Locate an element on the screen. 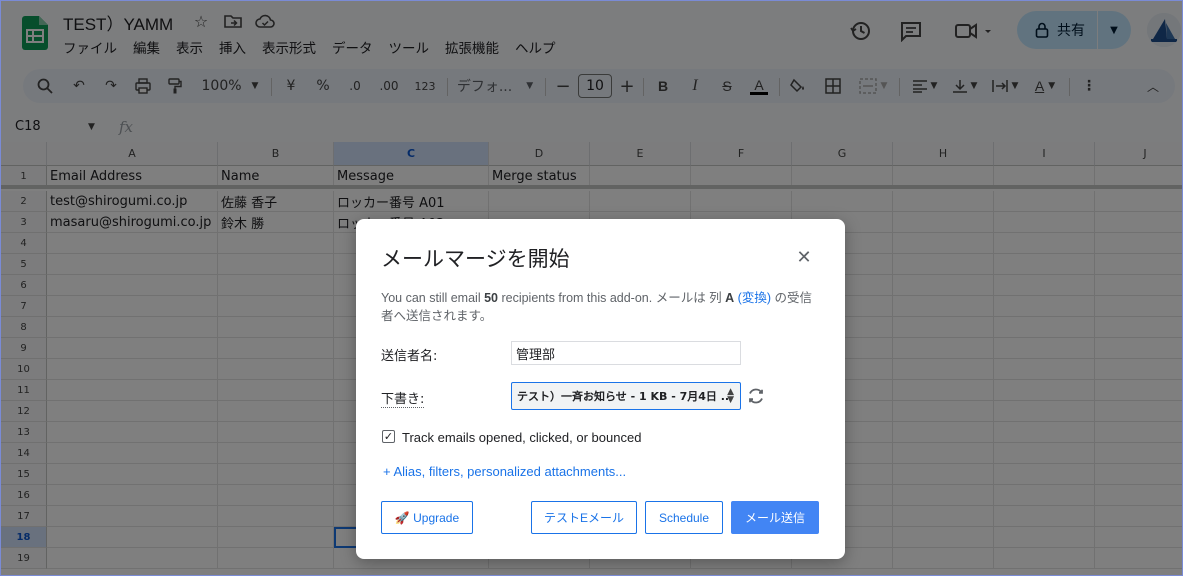  track-emails-checkbox: ✓ is located at coordinates (388, 436).